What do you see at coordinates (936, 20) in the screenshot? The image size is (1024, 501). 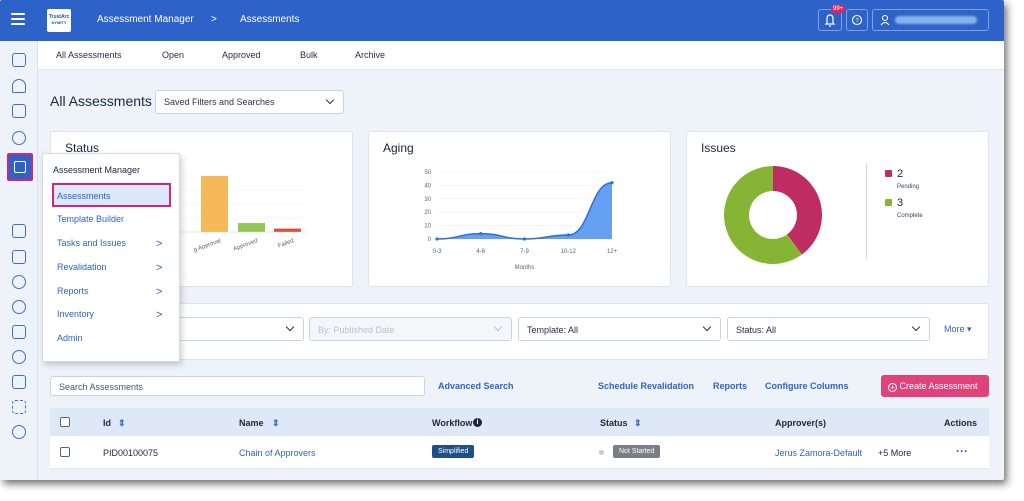 I see `user-name-redacted` at bounding box center [936, 20].